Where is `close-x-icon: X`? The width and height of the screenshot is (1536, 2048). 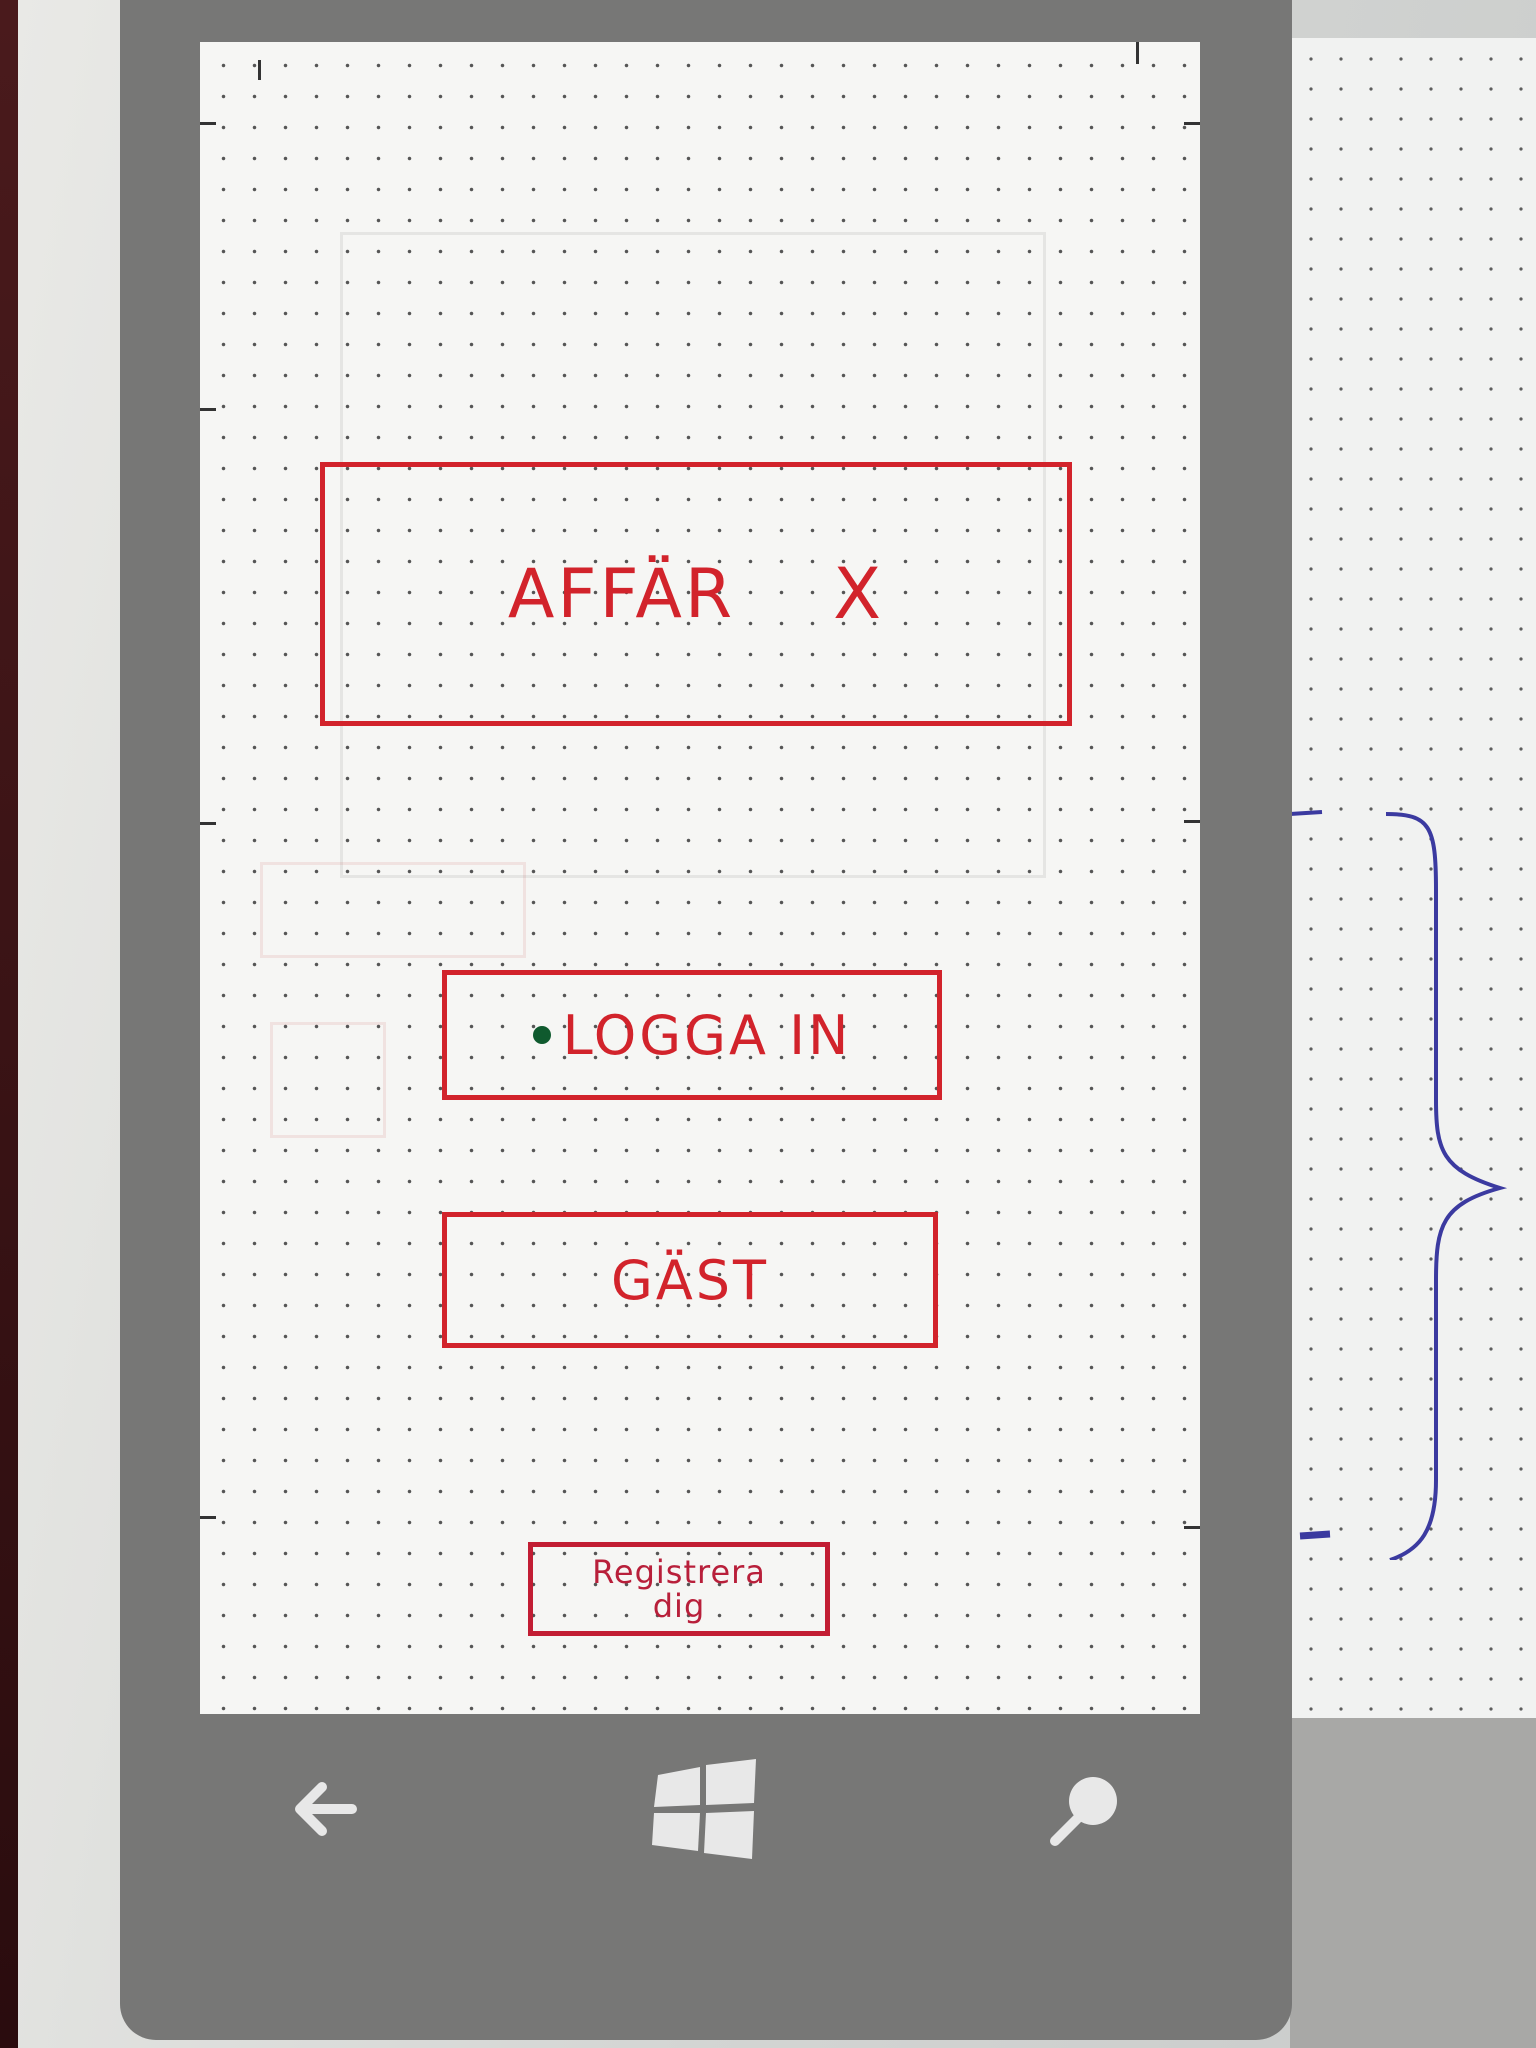 close-x-icon: X is located at coordinates (858, 594).